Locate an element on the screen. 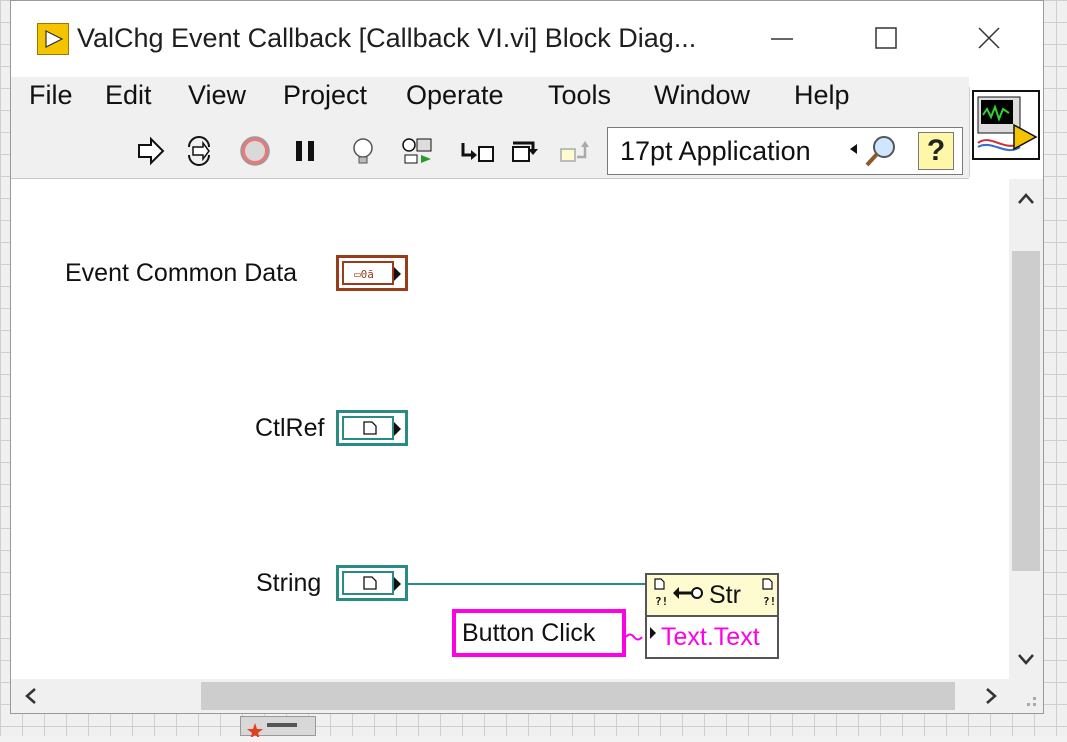 Image resolution: width=1067 pixels, height=742 pixels. horizontal-scroll-thumb is located at coordinates (578, 696).